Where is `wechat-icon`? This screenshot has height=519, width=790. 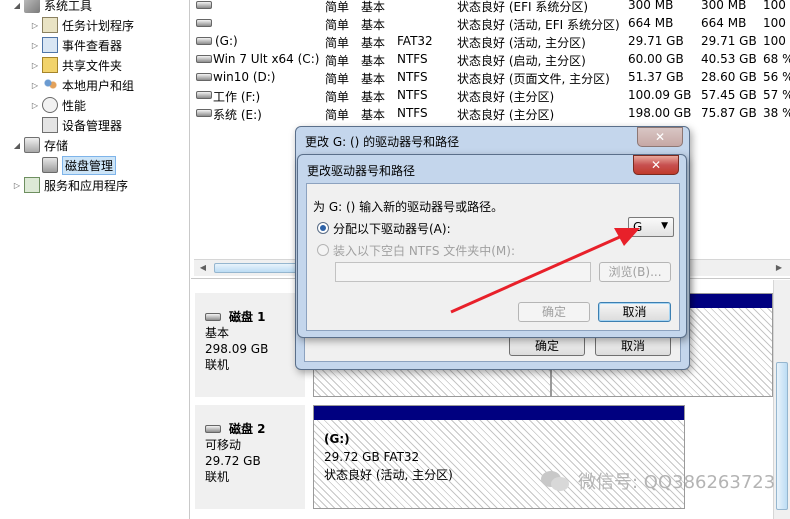
wechat-icon is located at coordinates (555, 481).